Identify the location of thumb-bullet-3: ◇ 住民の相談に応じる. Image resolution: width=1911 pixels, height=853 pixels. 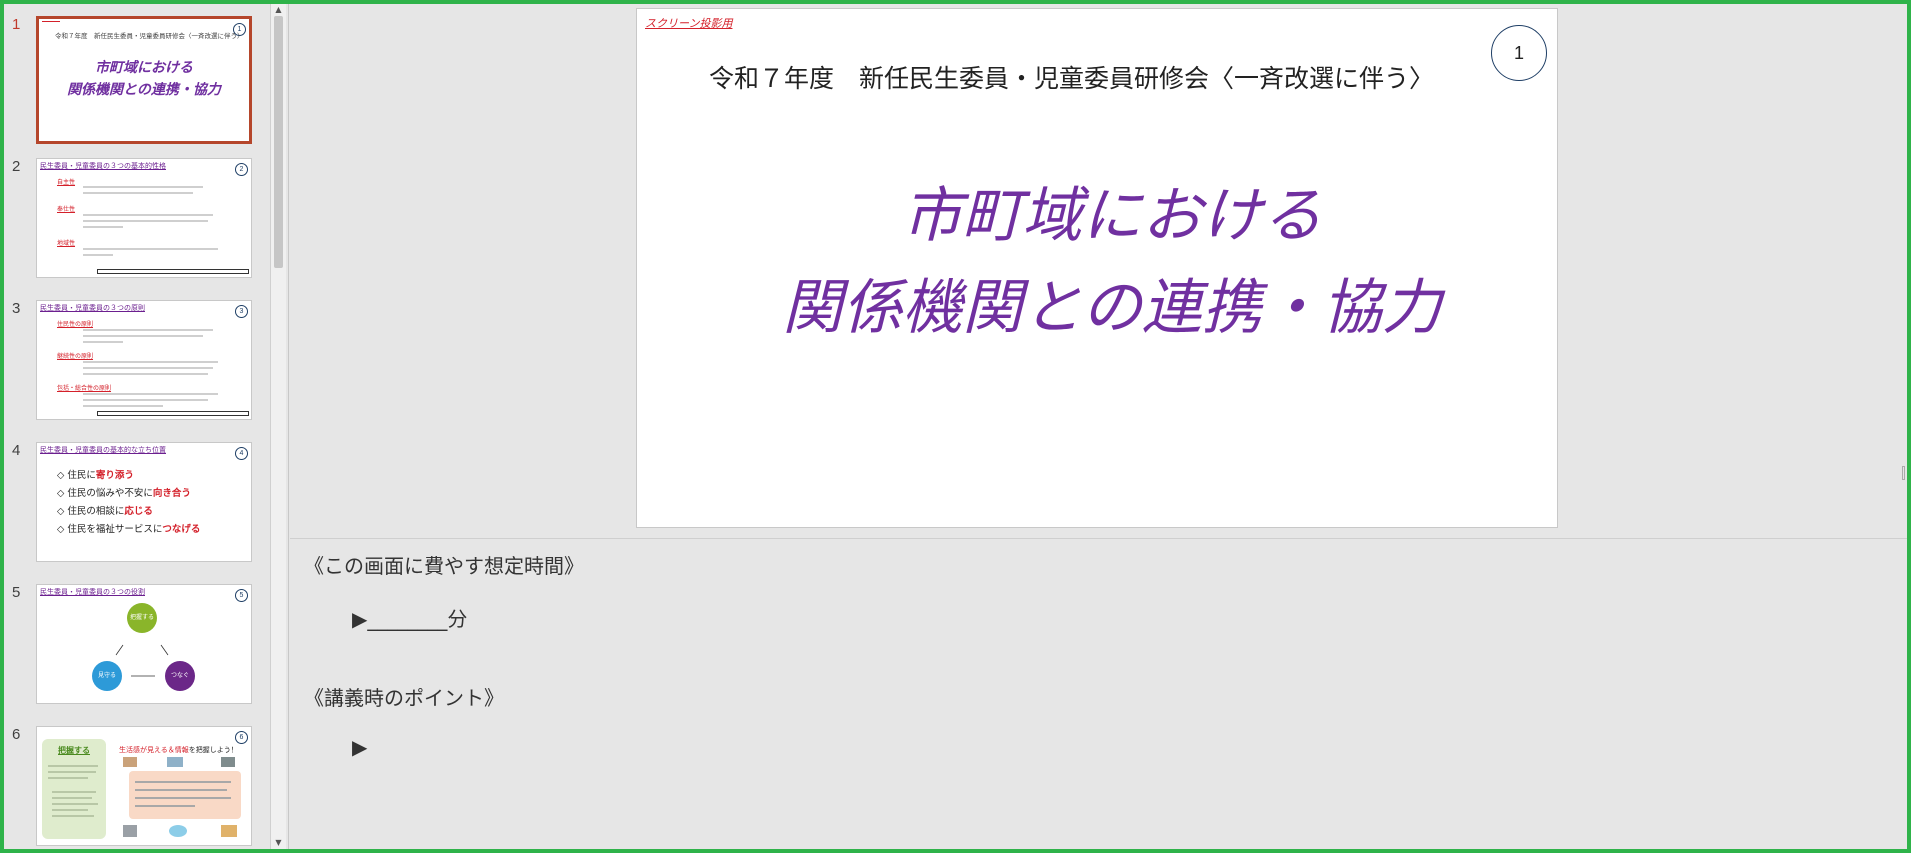
(105, 510).